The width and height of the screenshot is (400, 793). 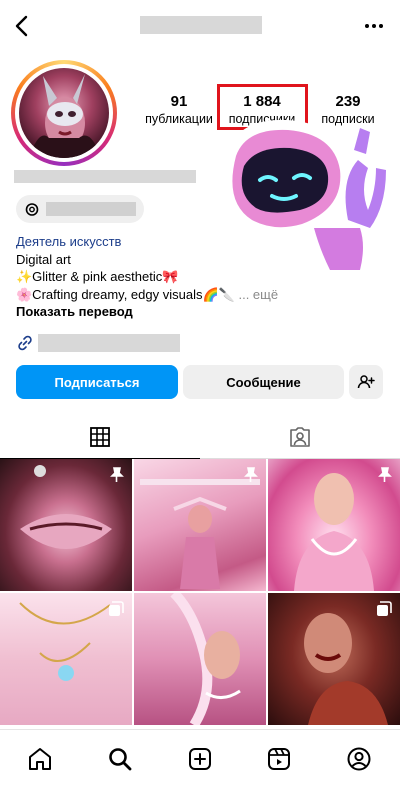 I want to click on posts-label: публикации, so click(x=179, y=119).